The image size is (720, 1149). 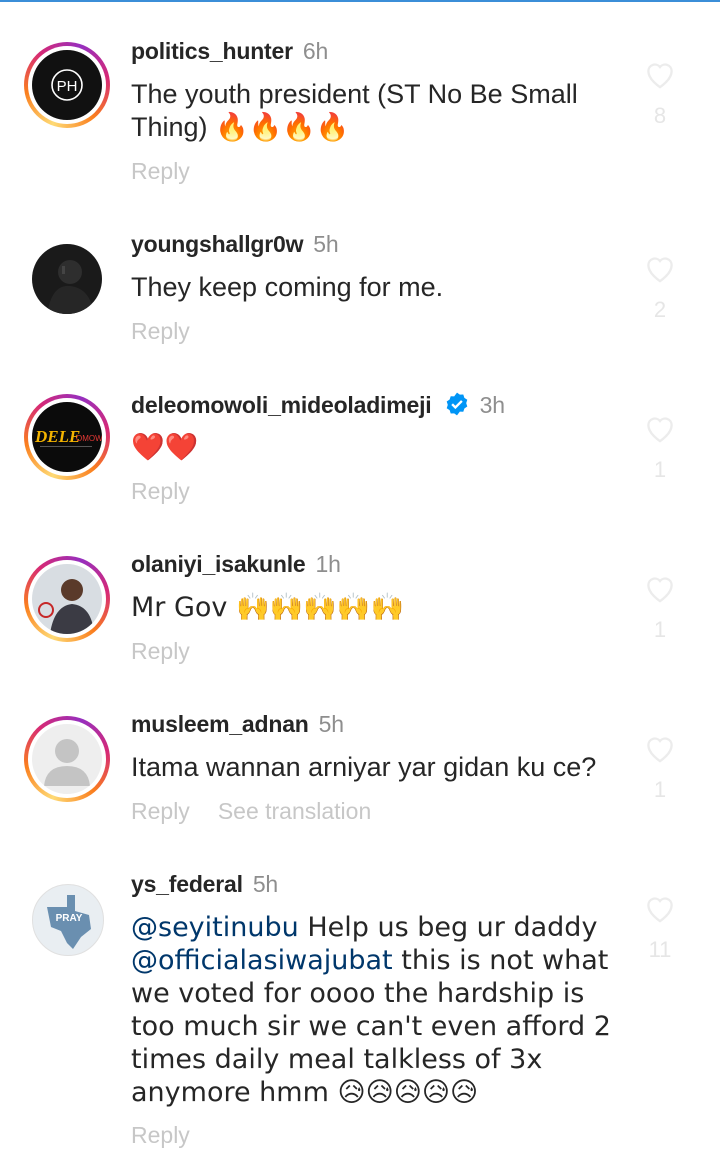 What do you see at coordinates (57, 436) in the screenshot?
I see `svg-text: DELE` at bounding box center [57, 436].